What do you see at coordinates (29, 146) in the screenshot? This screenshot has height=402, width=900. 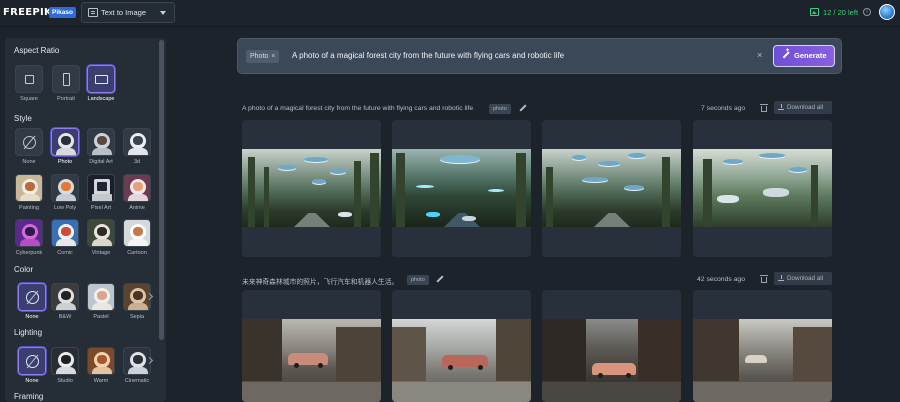 I see `style-none-option: None` at bounding box center [29, 146].